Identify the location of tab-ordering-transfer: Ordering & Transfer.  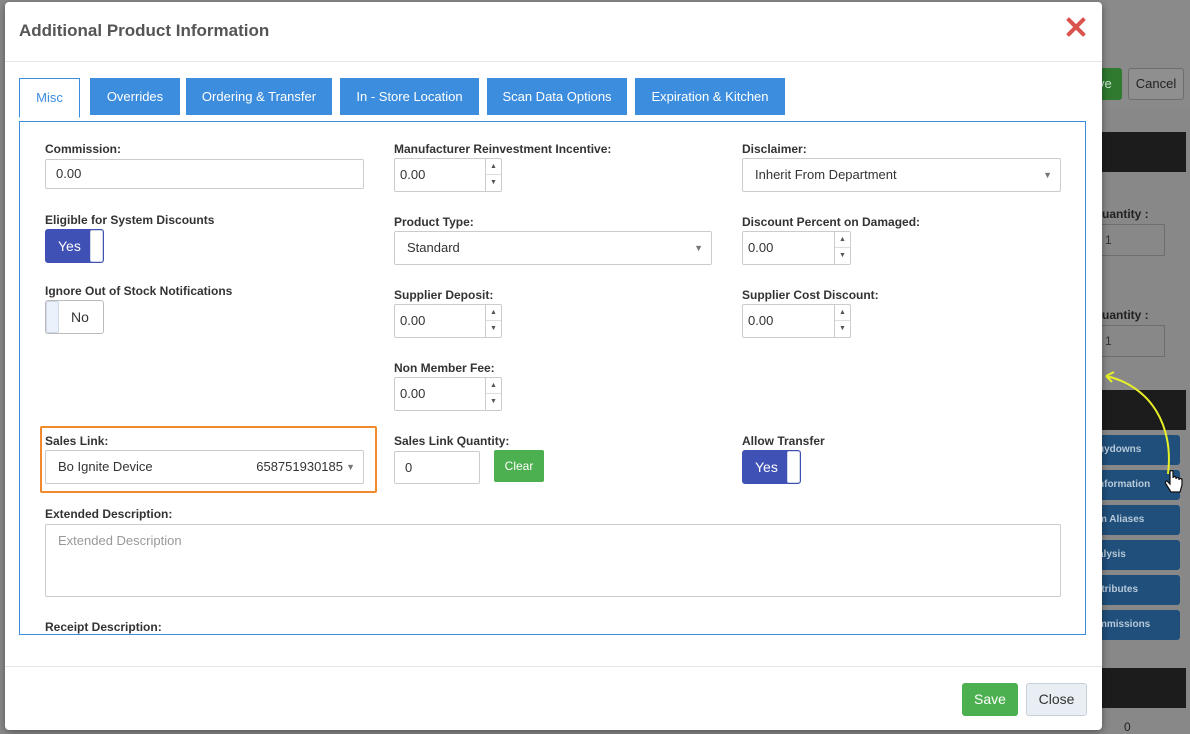
(259, 96).